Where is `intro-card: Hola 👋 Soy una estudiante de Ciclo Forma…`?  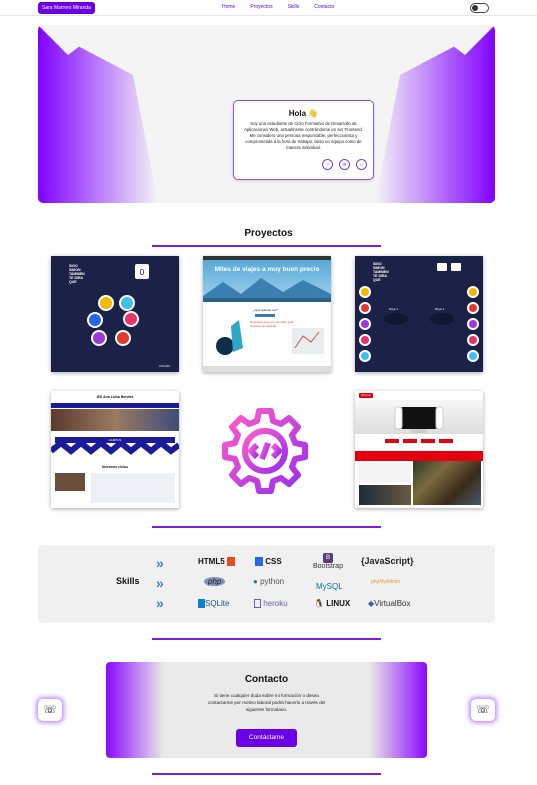 intro-card: Hola 👋 Soy una estudiante de Ciclo Forma… is located at coordinates (303, 140).